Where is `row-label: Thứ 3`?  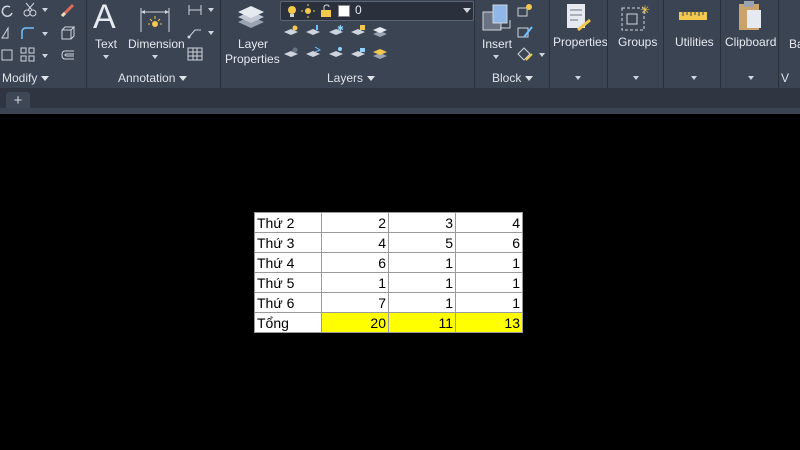
row-label: Thứ 3 is located at coordinates (288, 242).